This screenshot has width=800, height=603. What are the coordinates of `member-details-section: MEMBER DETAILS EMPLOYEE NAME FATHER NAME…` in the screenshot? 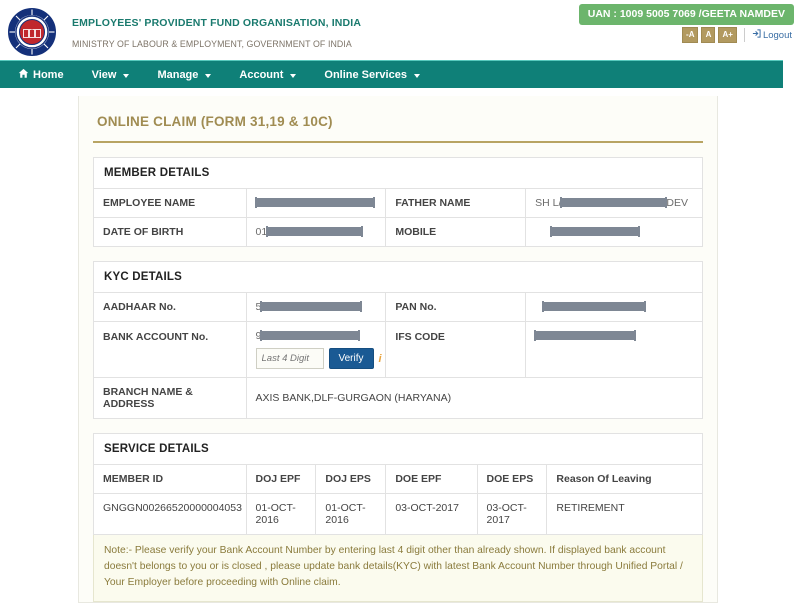 It's located at (398, 202).